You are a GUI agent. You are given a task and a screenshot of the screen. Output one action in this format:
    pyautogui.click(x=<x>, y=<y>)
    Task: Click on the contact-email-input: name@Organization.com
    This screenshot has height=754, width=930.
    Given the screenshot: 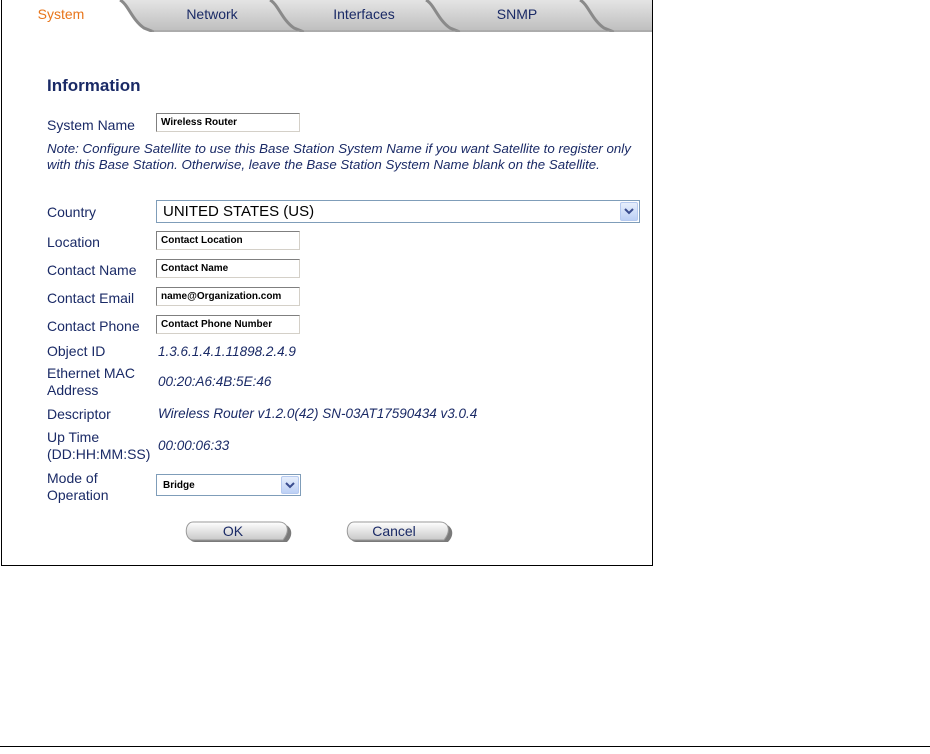 What is the action you would take?
    pyautogui.click(x=228, y=296)
    